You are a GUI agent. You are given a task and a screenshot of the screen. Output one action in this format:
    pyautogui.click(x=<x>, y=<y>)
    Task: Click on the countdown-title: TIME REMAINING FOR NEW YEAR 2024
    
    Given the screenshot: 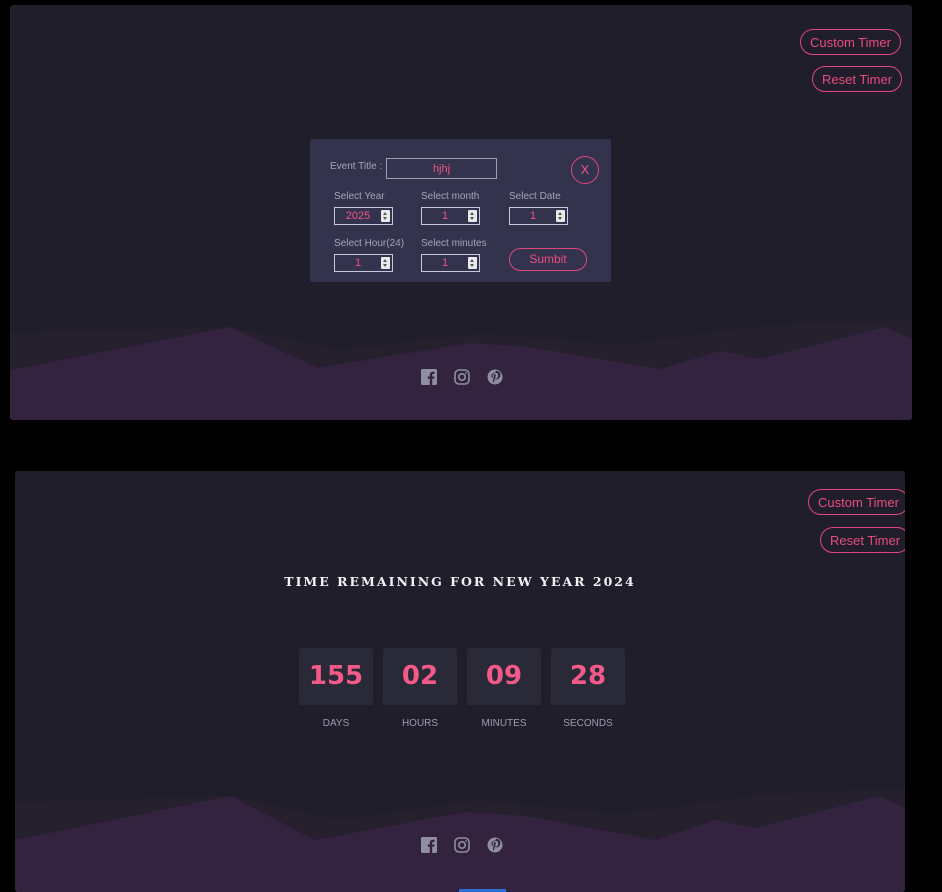 What is the action you would take?
    pyautogui.click(x=460, y=581)
    